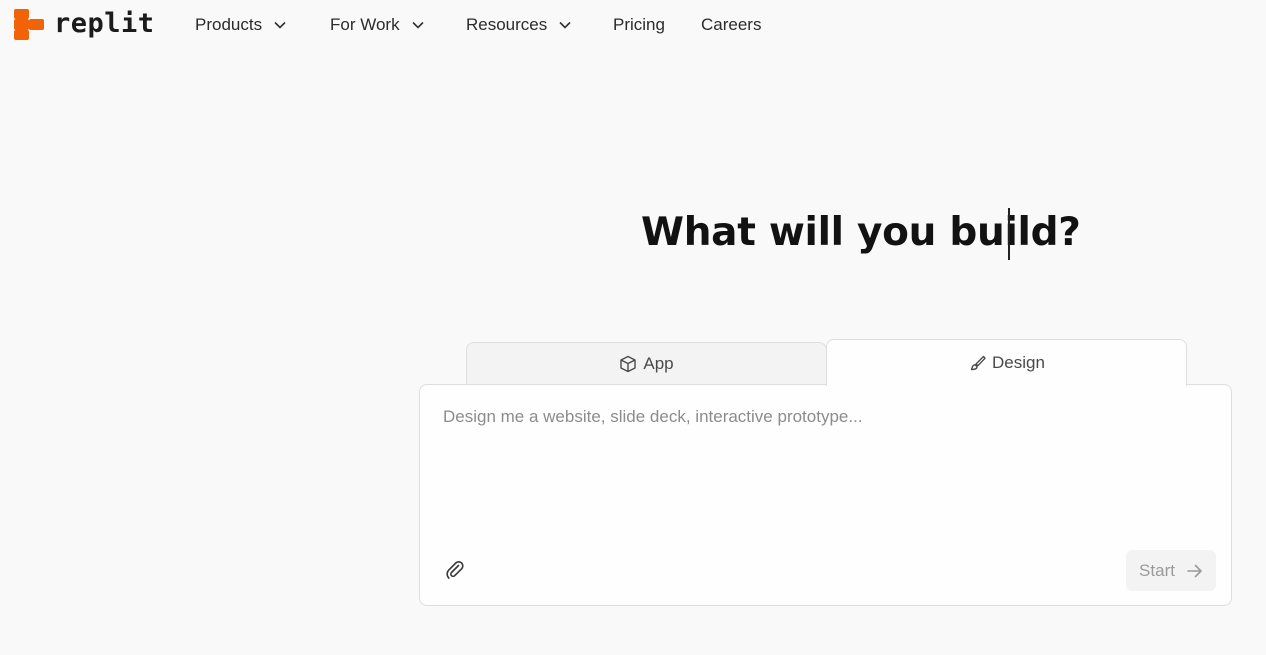 The image size is (1266, 655). I want to click on replit-logo: replit, so click(84, 24).